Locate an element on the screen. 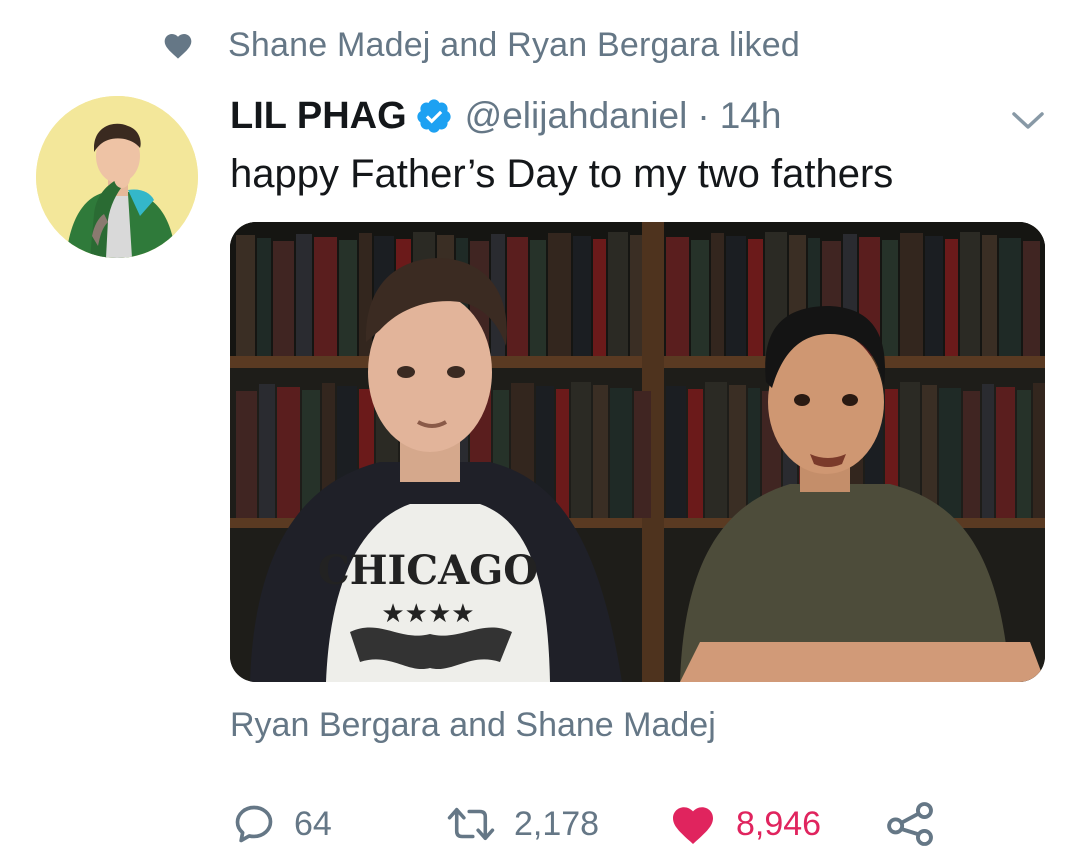 Image resolution: width=1078 pixels, height=865 pixels. shirt-stars: ★★★★ is located at coordinates (427, 614).